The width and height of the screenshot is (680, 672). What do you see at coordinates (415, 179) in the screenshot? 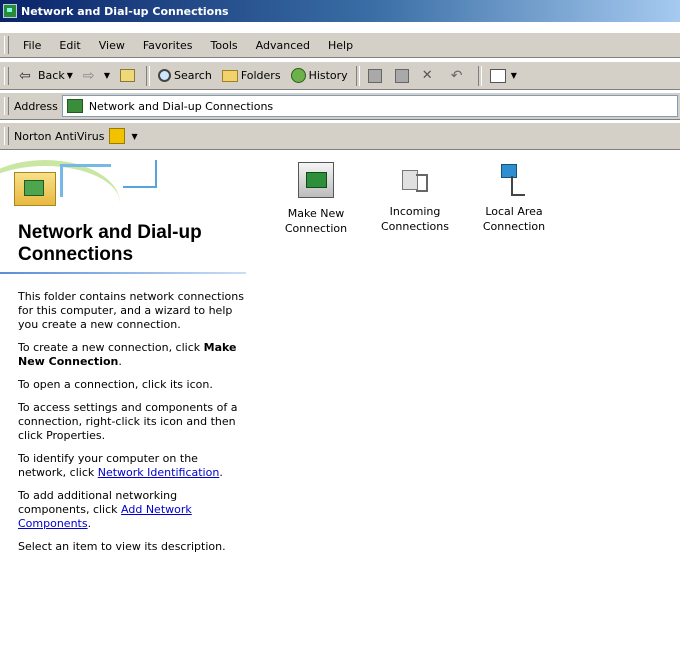
I see `incoming-connections-icon` at bounding box center [415, 179].